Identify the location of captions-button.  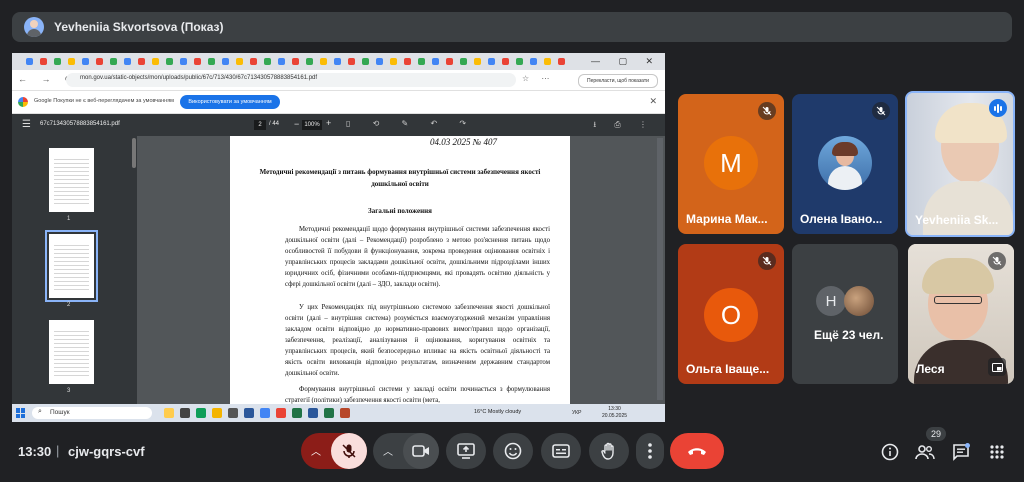
(561, 451).